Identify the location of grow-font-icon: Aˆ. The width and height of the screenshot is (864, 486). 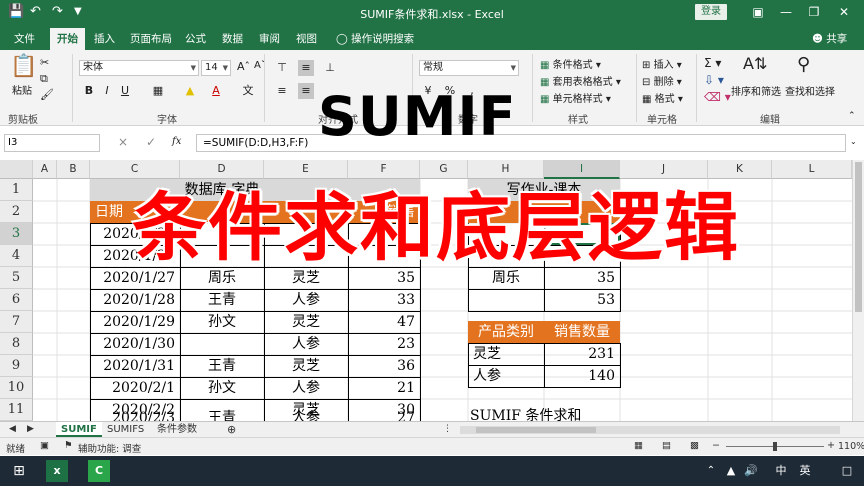
(243, 66).